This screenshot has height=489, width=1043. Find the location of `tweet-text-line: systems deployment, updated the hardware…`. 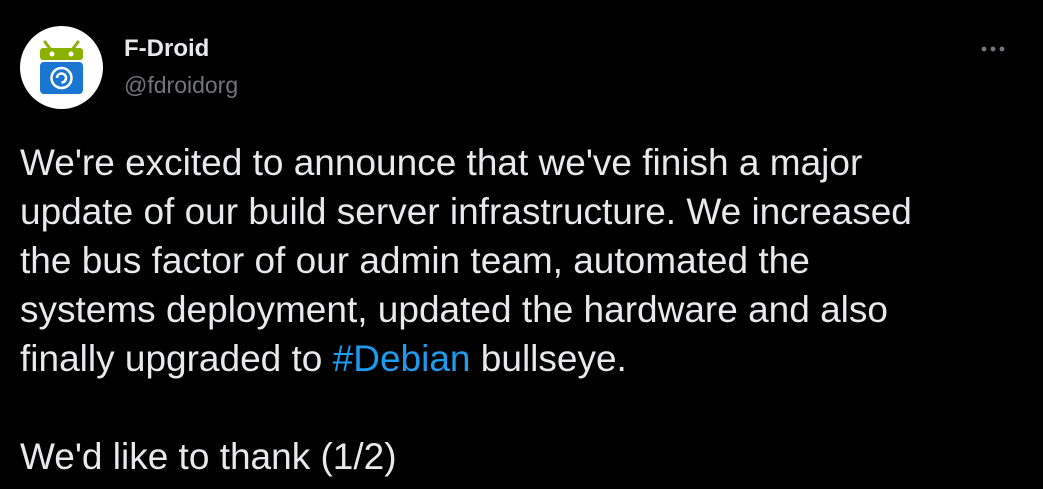

tweet-text-line: systems deployment, updated the hardware… is located at coordinates (454, 309).